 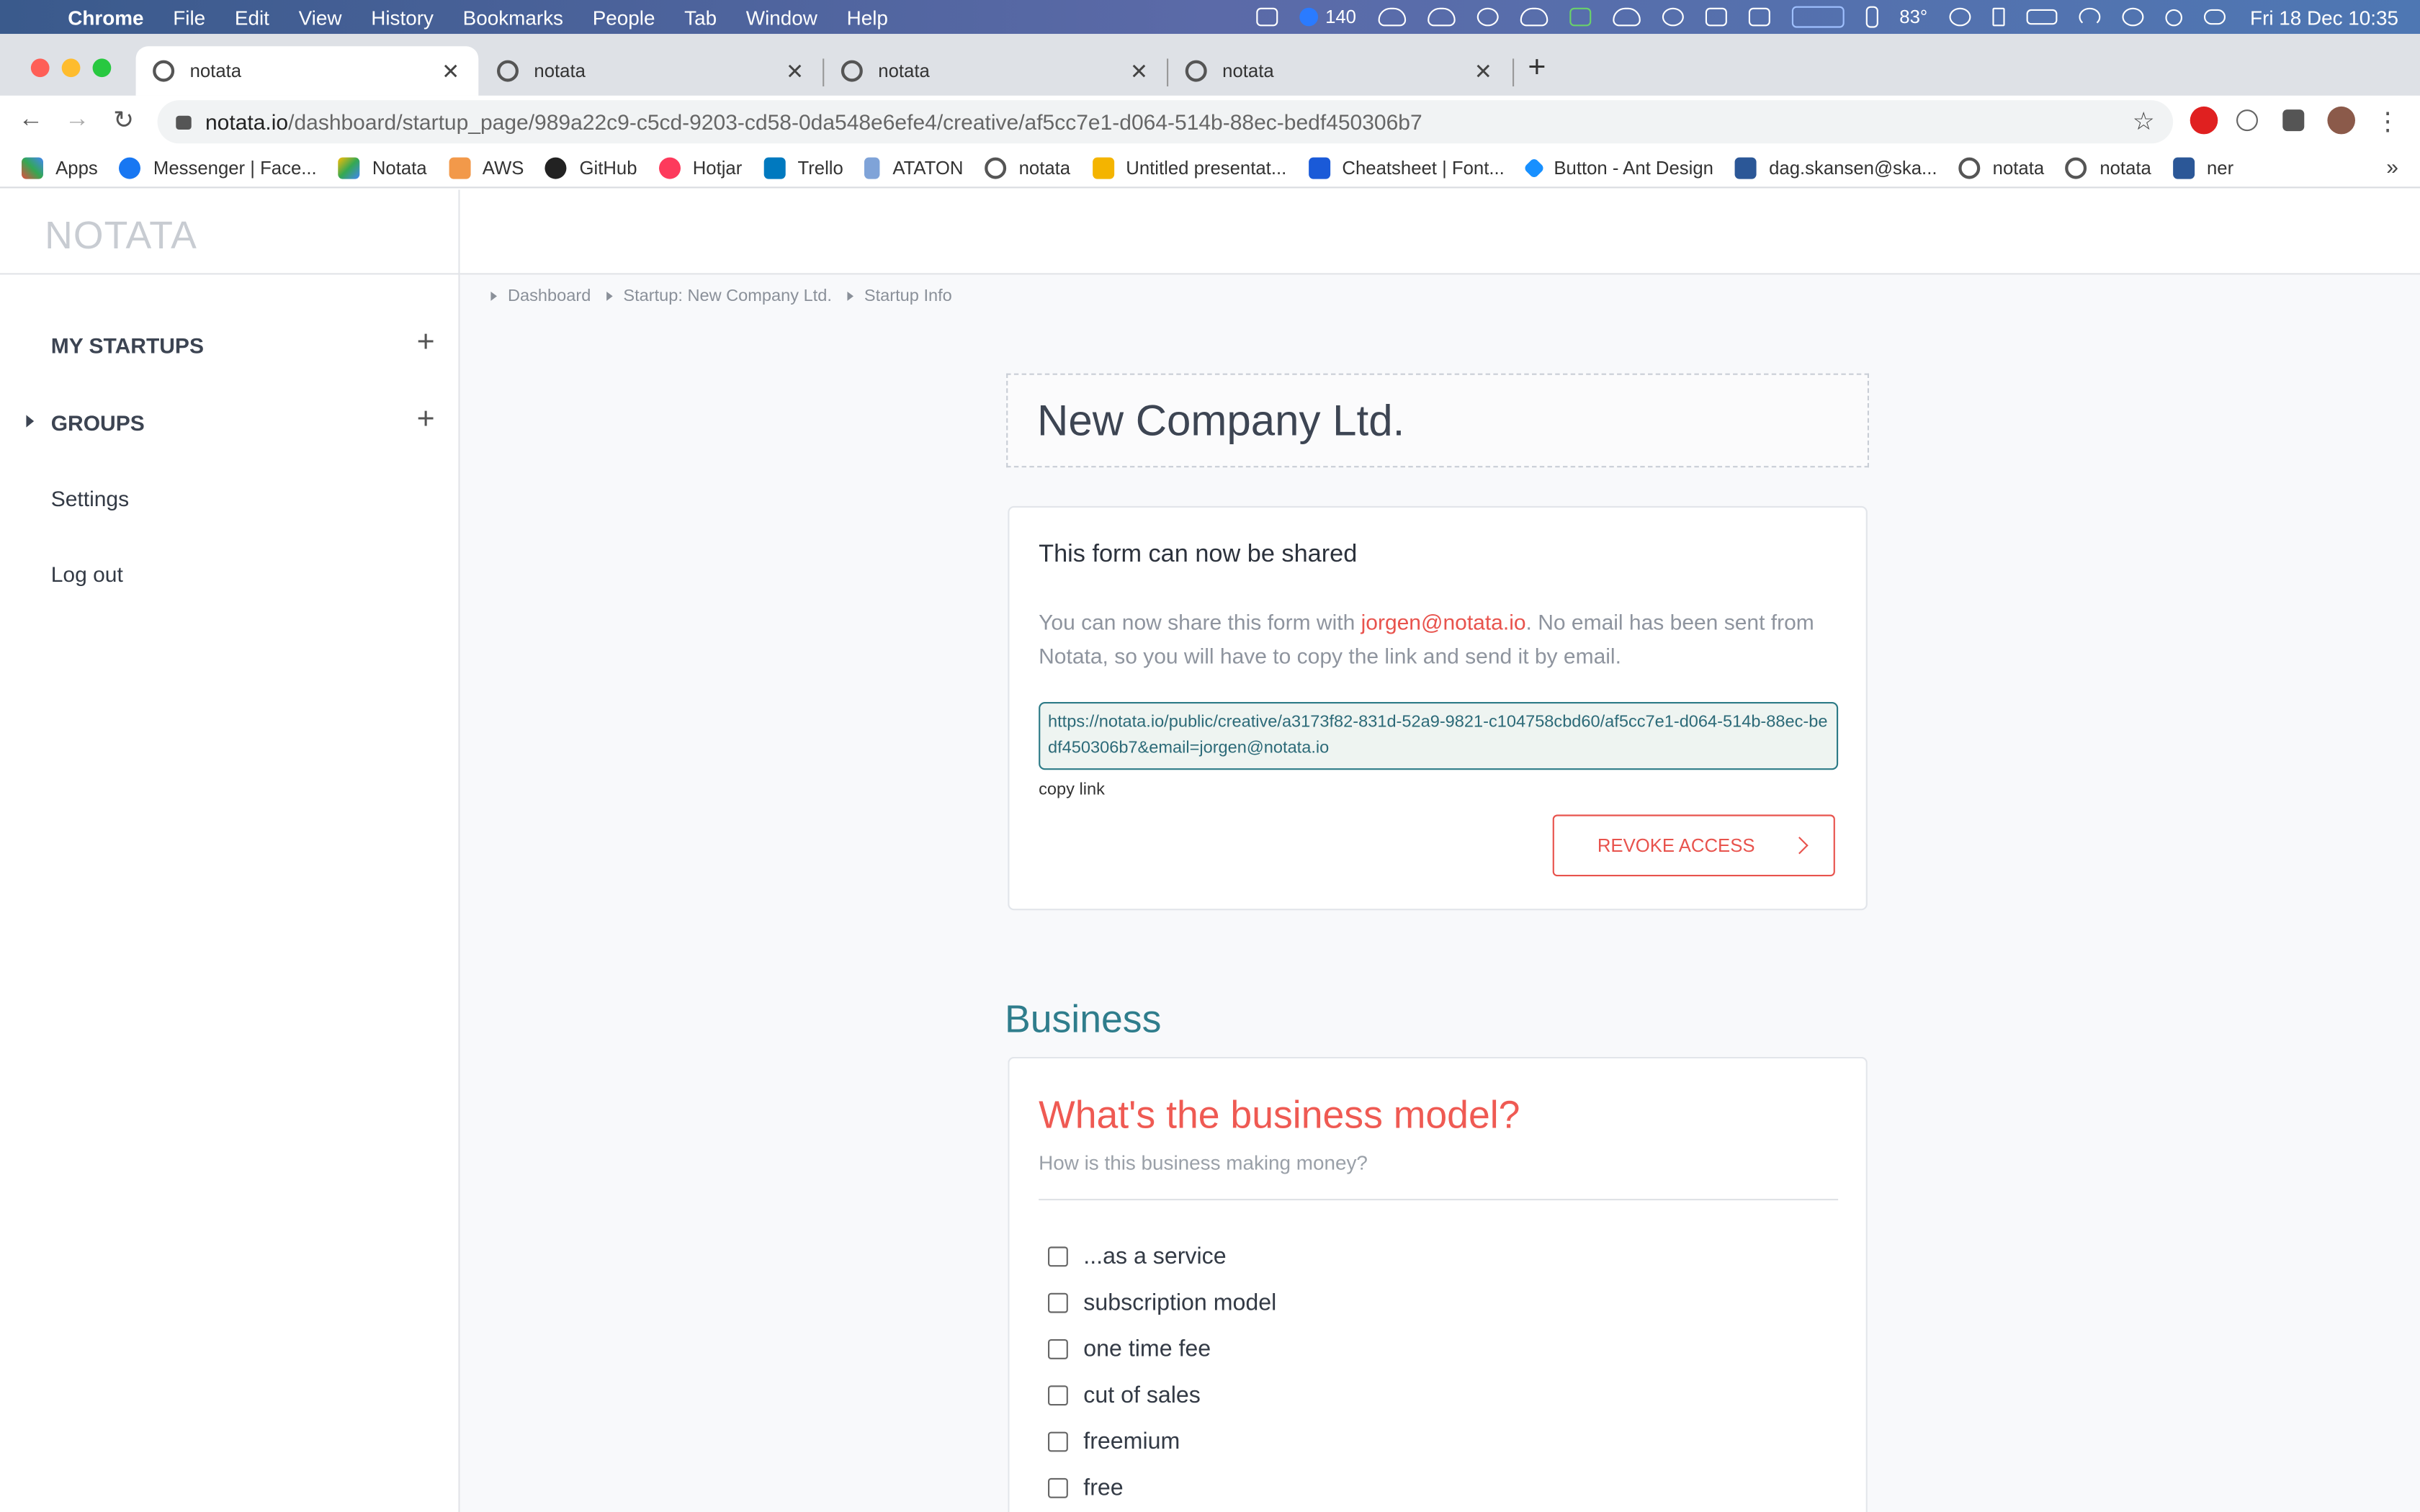 I want to click on new-tab-icon: +, so click(x=1537, y=68).